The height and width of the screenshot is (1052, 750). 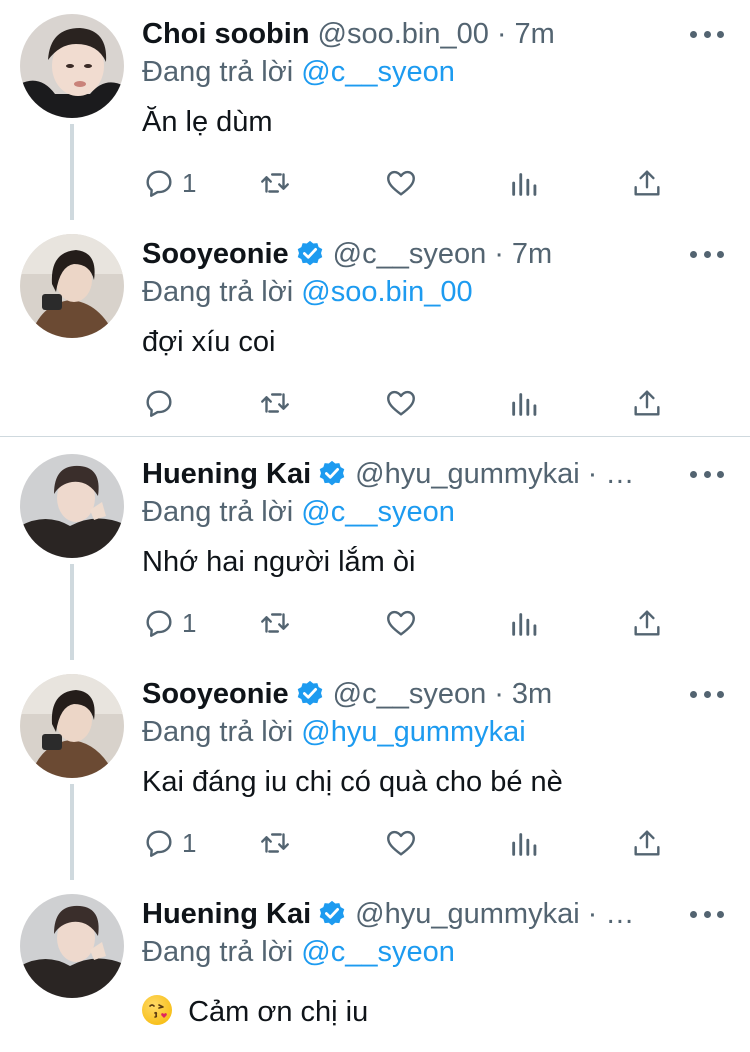 I want to click on tweet-header: Sooyeonie @c__syeon · 7m, so click(x=401, y=254).